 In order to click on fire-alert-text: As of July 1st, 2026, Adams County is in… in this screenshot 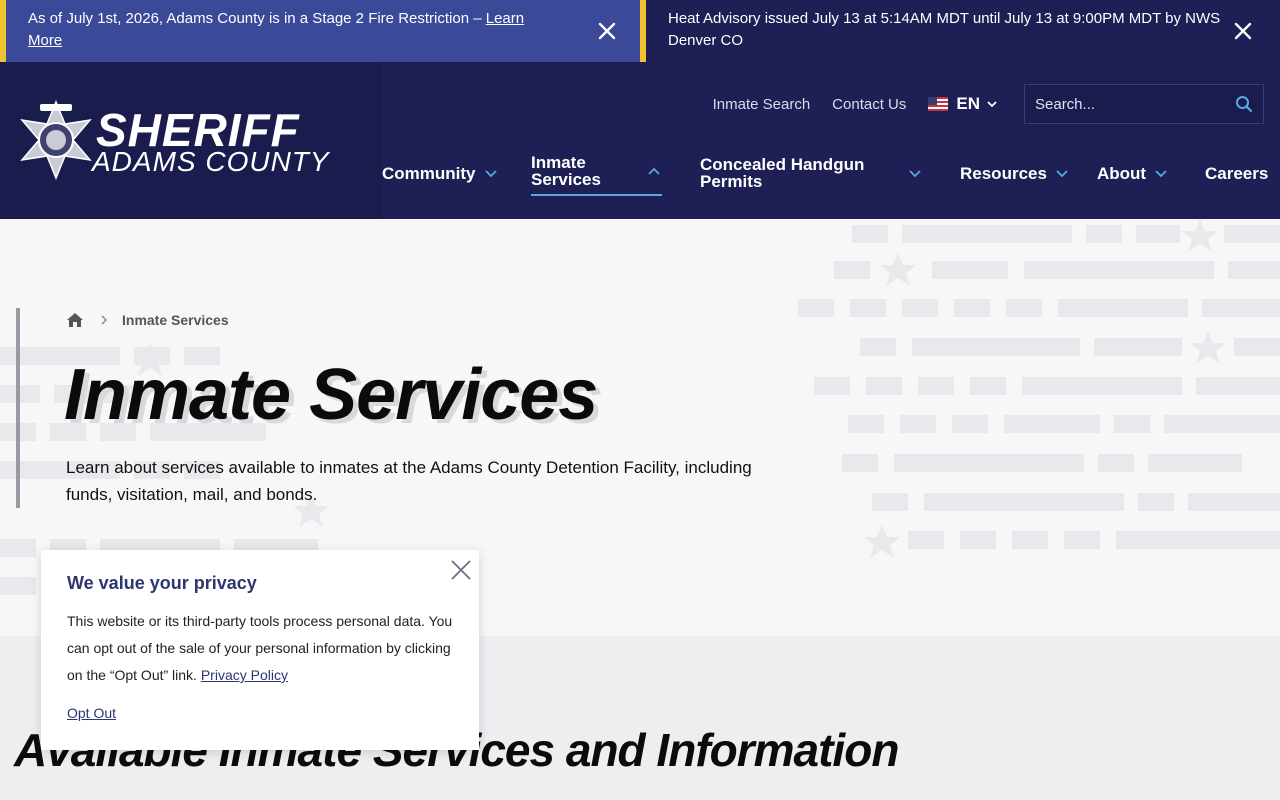, I will do `click(257, 18)`.